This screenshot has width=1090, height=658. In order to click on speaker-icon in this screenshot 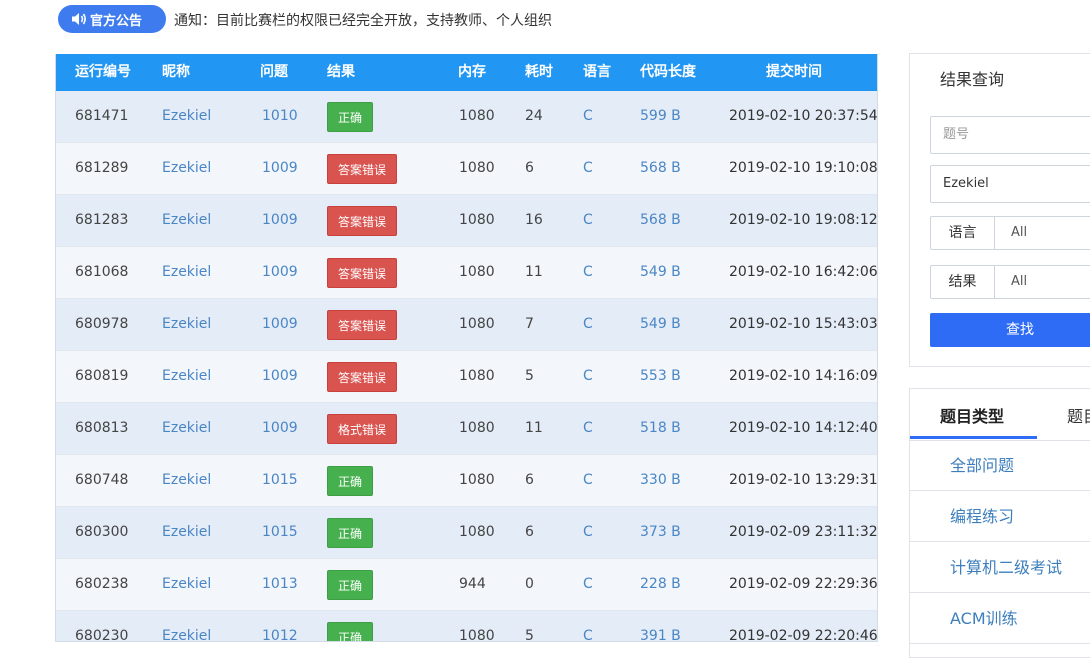, I will do `click(79, 19)`.